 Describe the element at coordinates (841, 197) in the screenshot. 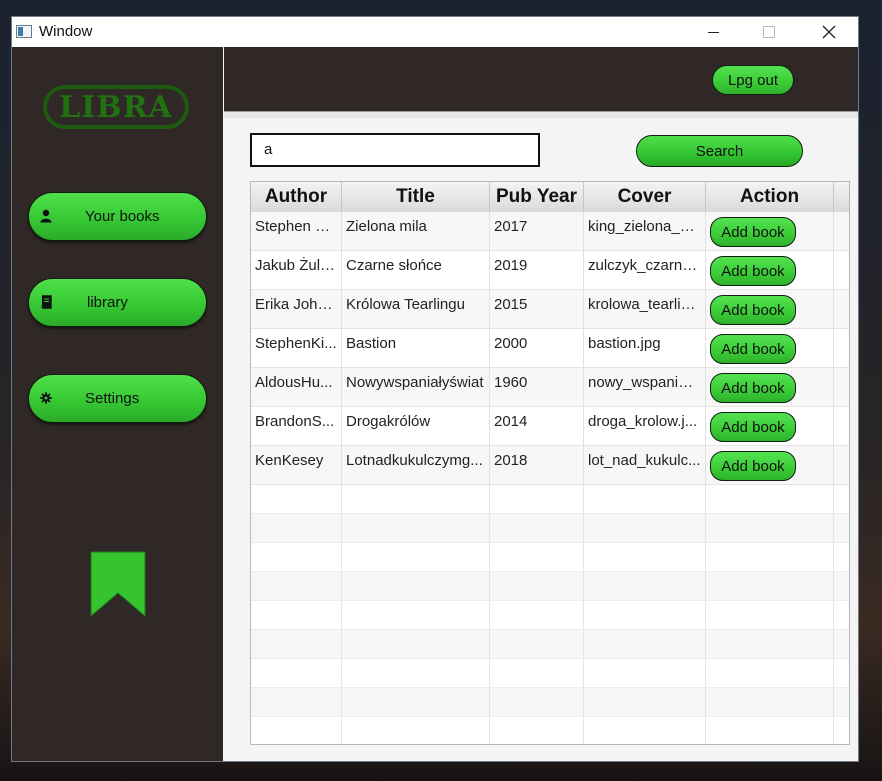

I see `column-header-filler` at that location.